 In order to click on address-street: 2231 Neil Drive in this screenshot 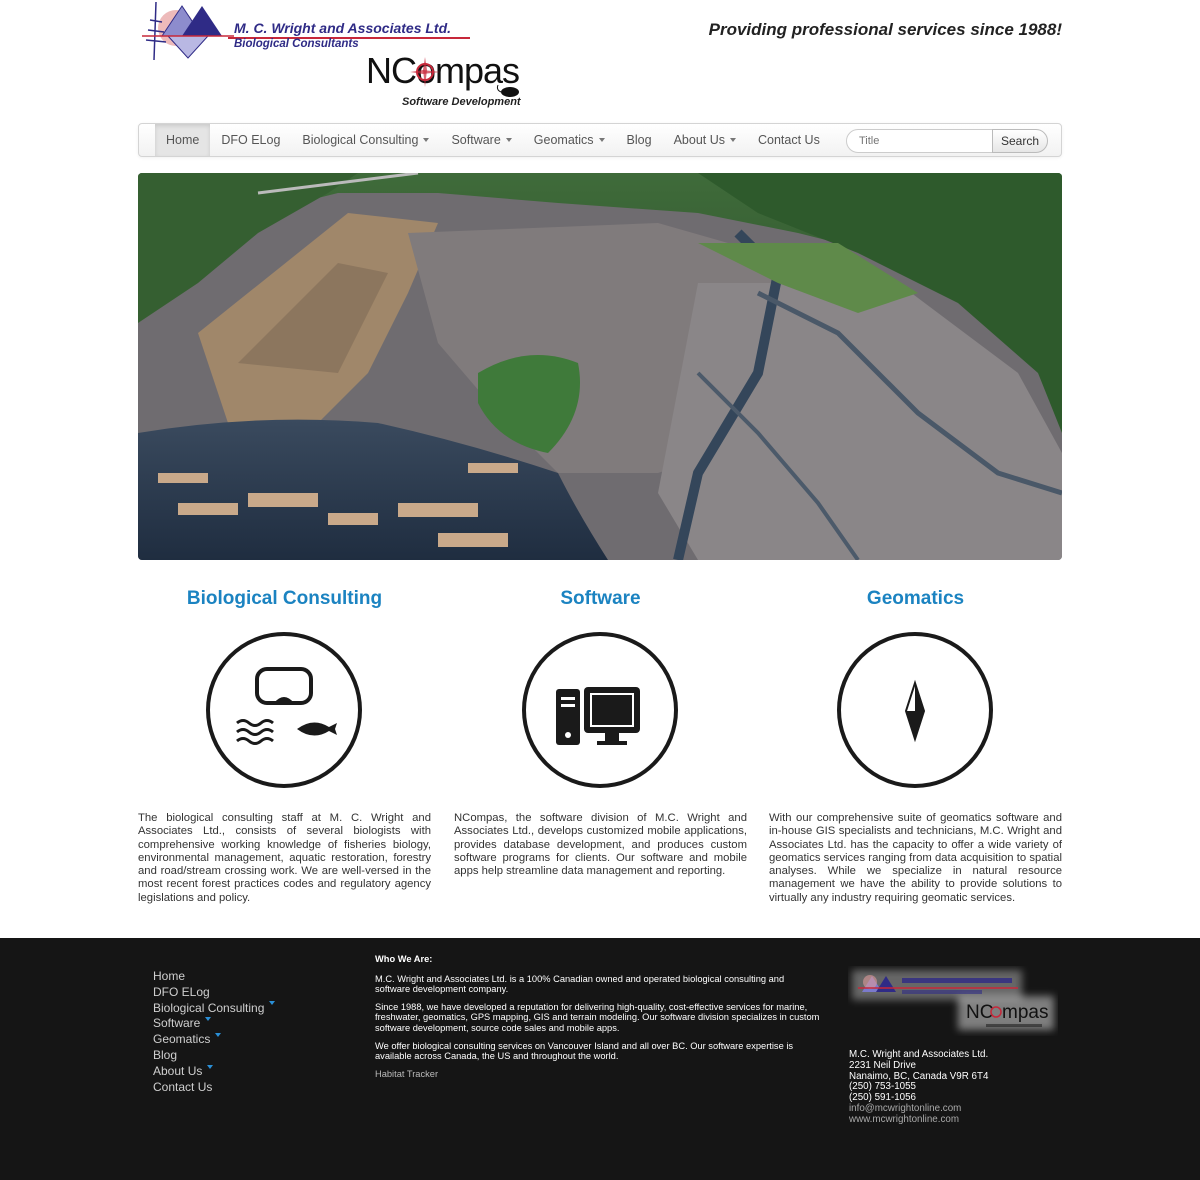, I will do `click(882, 1065)`.